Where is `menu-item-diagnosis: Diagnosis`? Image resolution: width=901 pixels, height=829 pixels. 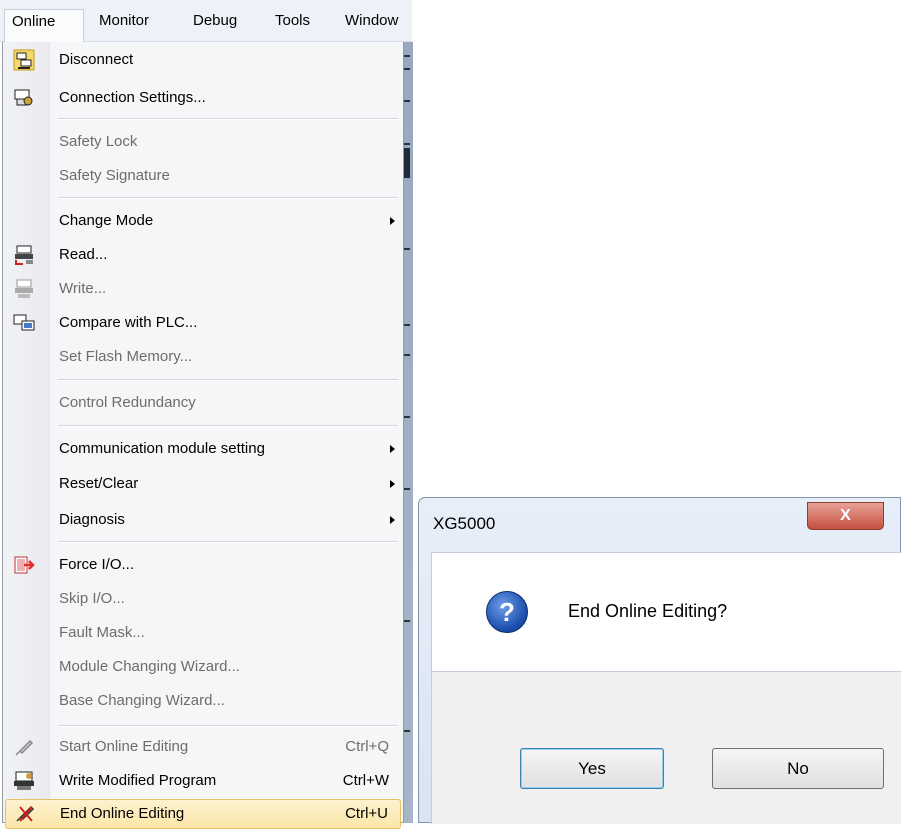
menu-item-diagnosis: Diagnosis is located at coordinates (203, 520).